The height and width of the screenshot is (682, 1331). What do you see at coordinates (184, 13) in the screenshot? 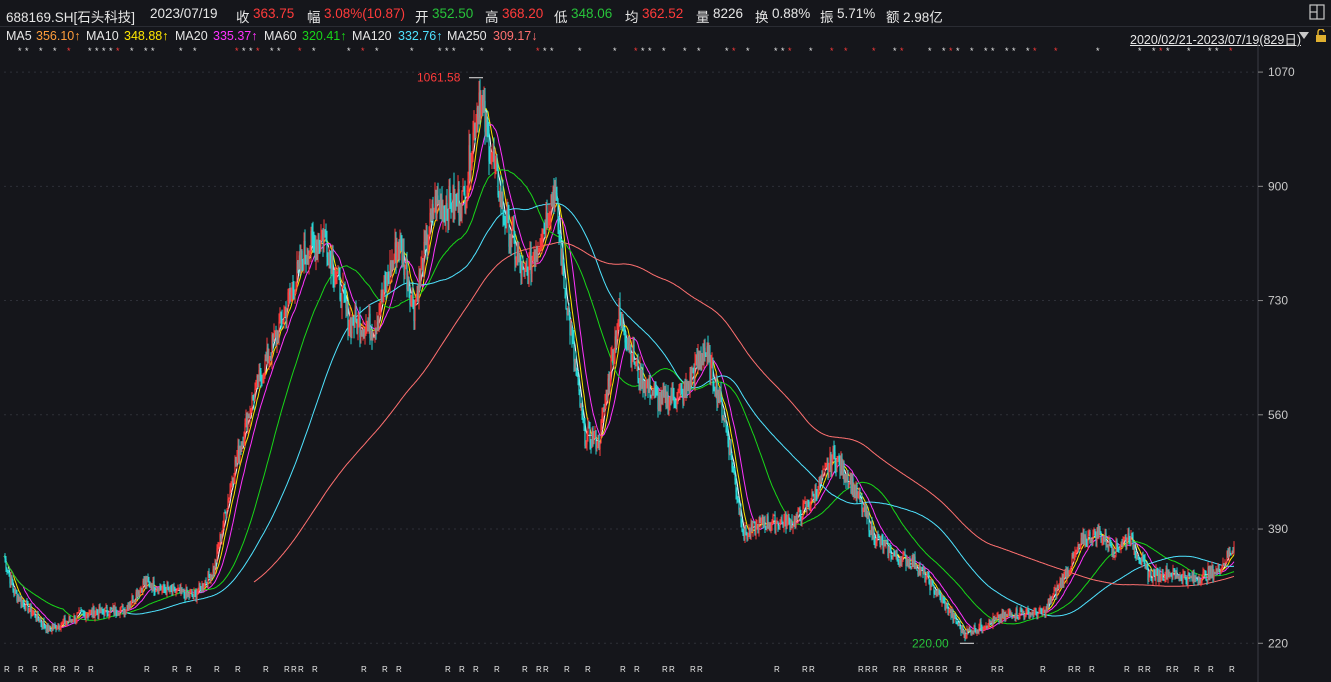
I see `quote-date: 2023/07/19` at bounding box center [184, 13].